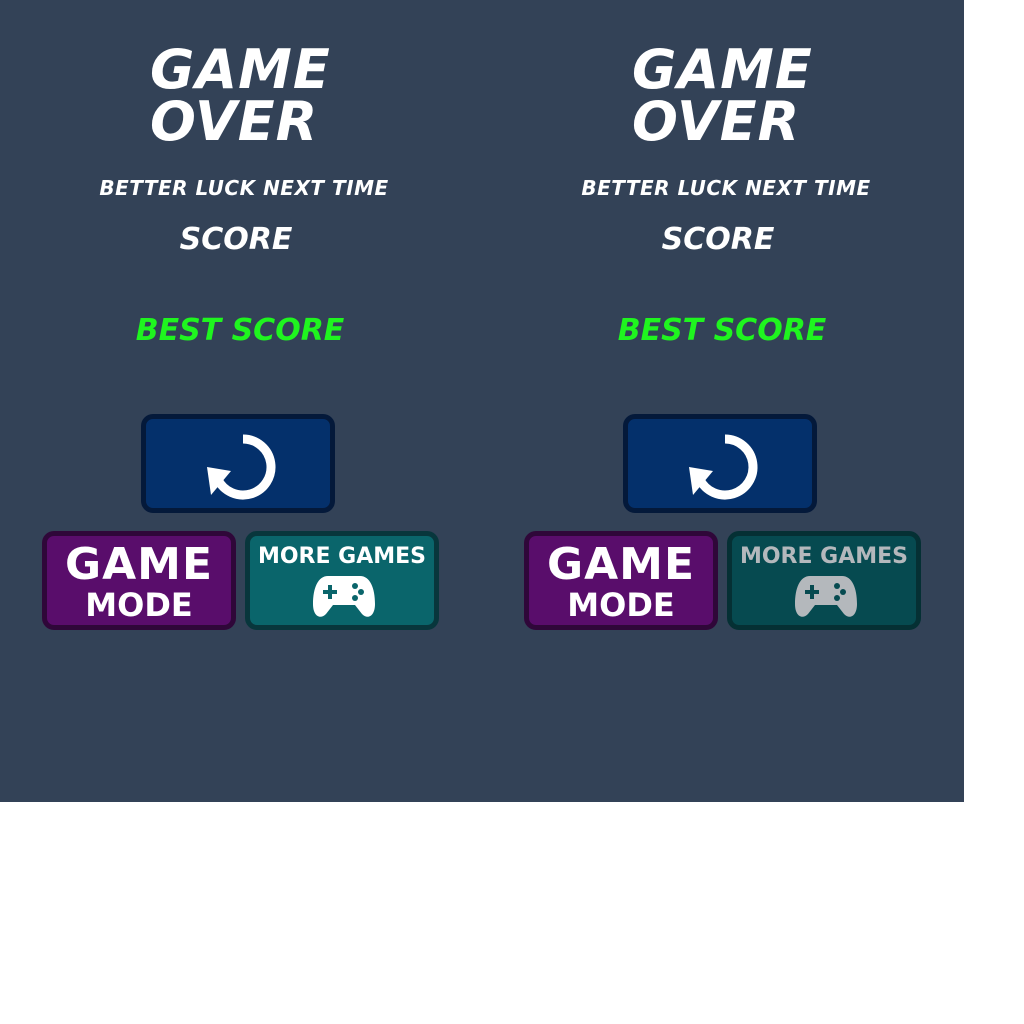 The width and height of the screenshot is (1024, 1024). I want to click on more-games-button: MORE GAMES, so click(342, 580).